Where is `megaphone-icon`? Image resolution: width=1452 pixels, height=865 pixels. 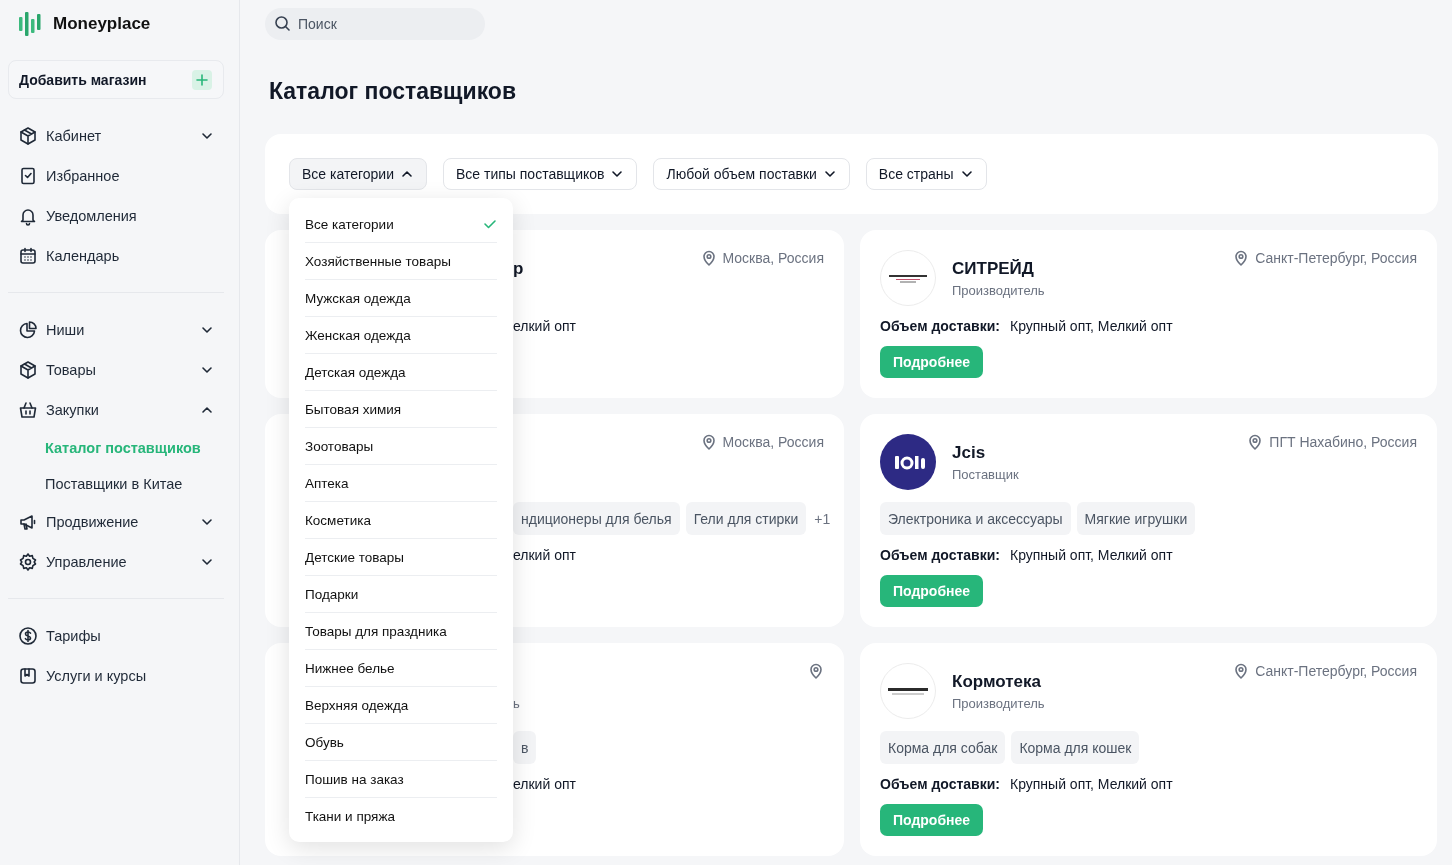 megaphone-icon is located at coordinates (28, 522).